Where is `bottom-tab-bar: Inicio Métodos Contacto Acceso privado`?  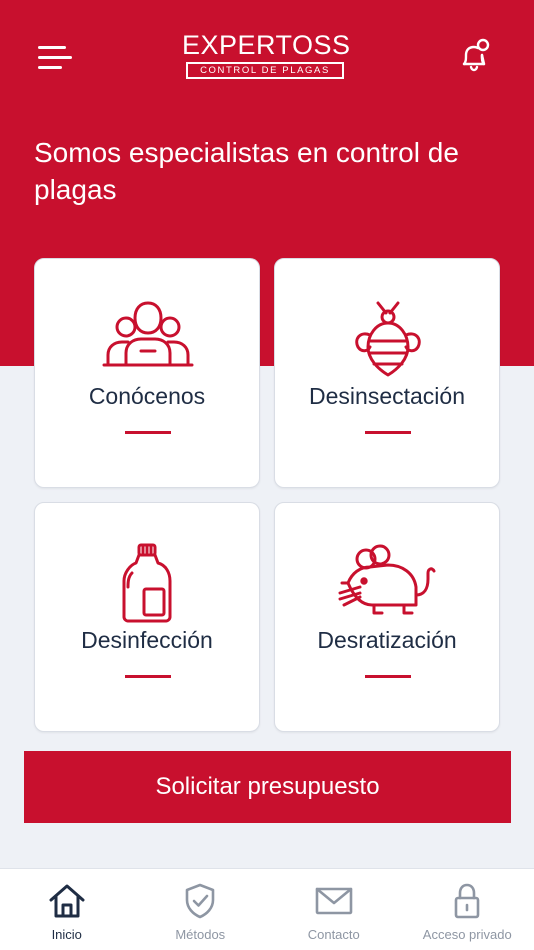 bottom-tab-bar: Inicio Métodos Contacto Acceso privado is located at coordinates (267, 909).